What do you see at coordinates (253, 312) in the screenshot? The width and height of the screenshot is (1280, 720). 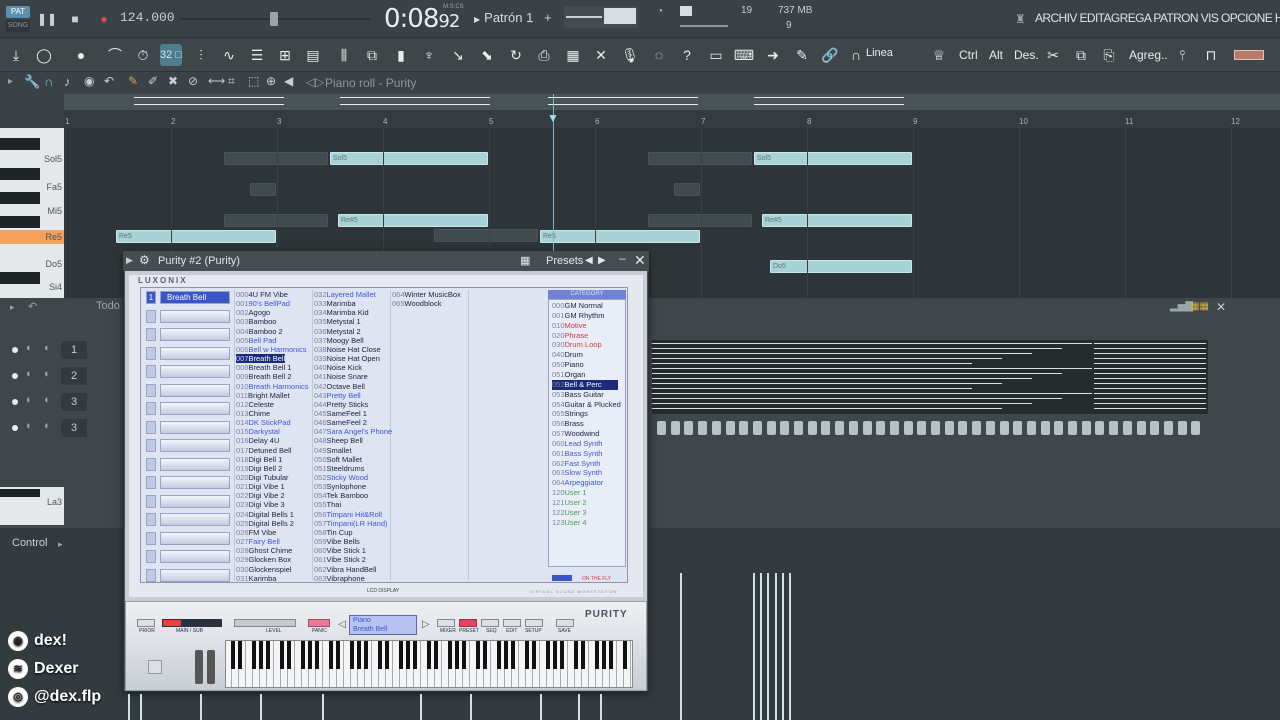 I see `program-item: 002Agogo` at bounding box center [253, 312].